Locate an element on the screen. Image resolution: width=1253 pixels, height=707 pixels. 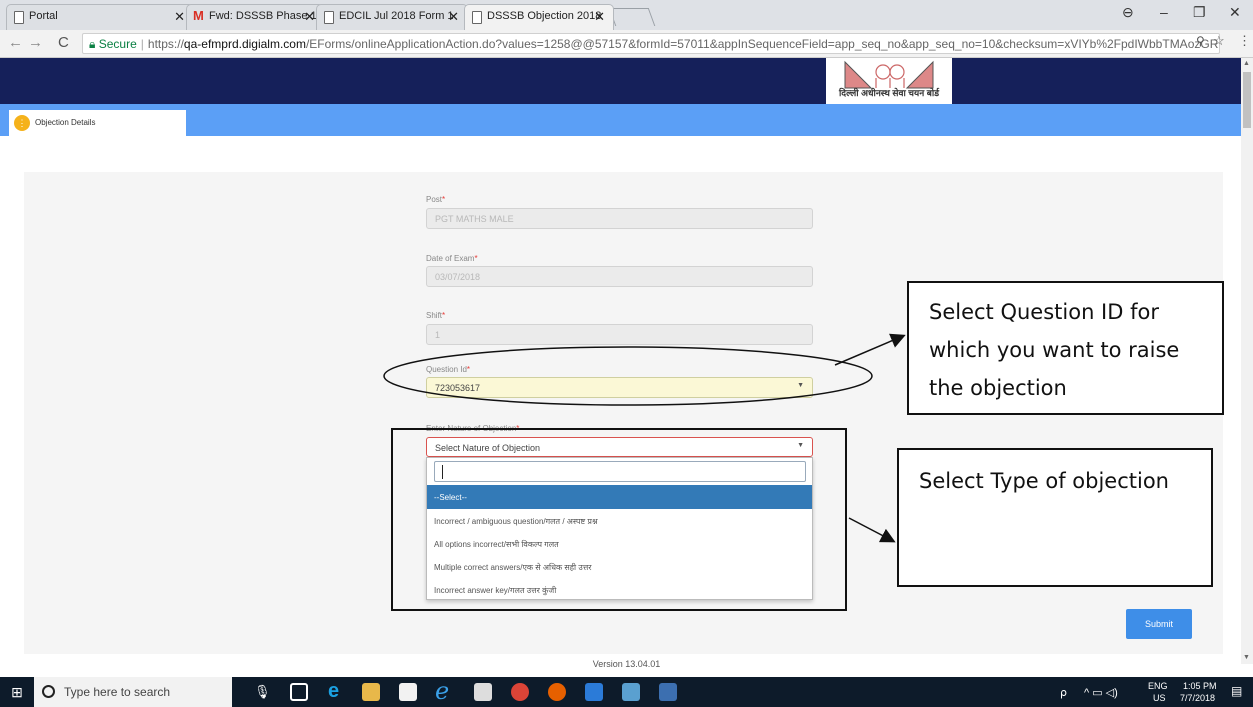
post-field: PGT MATHS MALE is located at coordinates (619, 218).